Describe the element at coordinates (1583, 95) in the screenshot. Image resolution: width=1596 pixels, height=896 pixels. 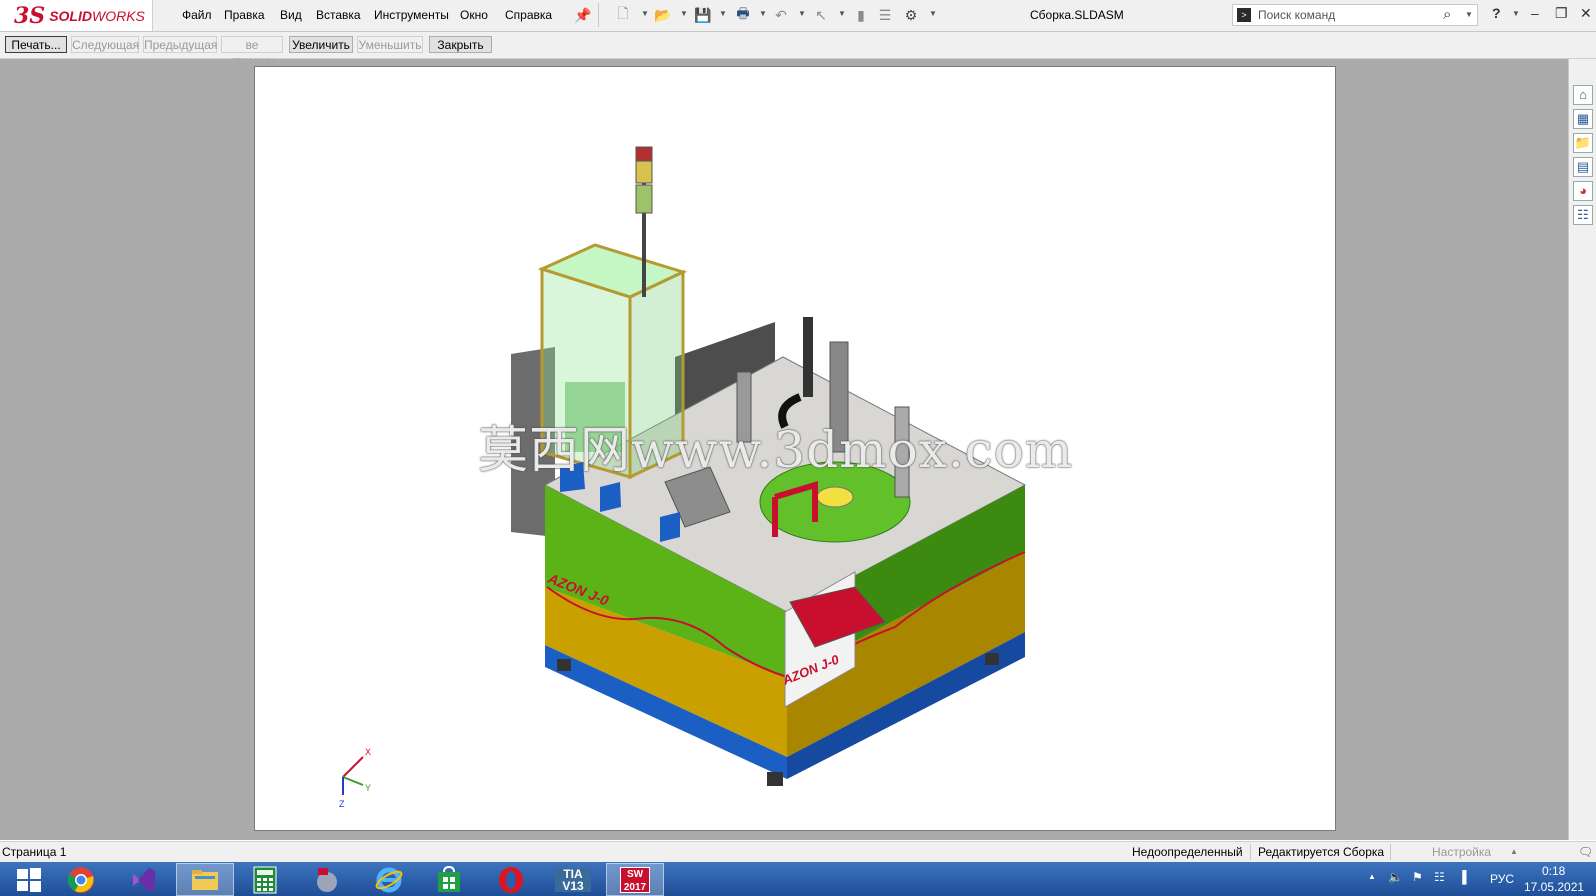
I see `home-icon: ⌂` at that location.